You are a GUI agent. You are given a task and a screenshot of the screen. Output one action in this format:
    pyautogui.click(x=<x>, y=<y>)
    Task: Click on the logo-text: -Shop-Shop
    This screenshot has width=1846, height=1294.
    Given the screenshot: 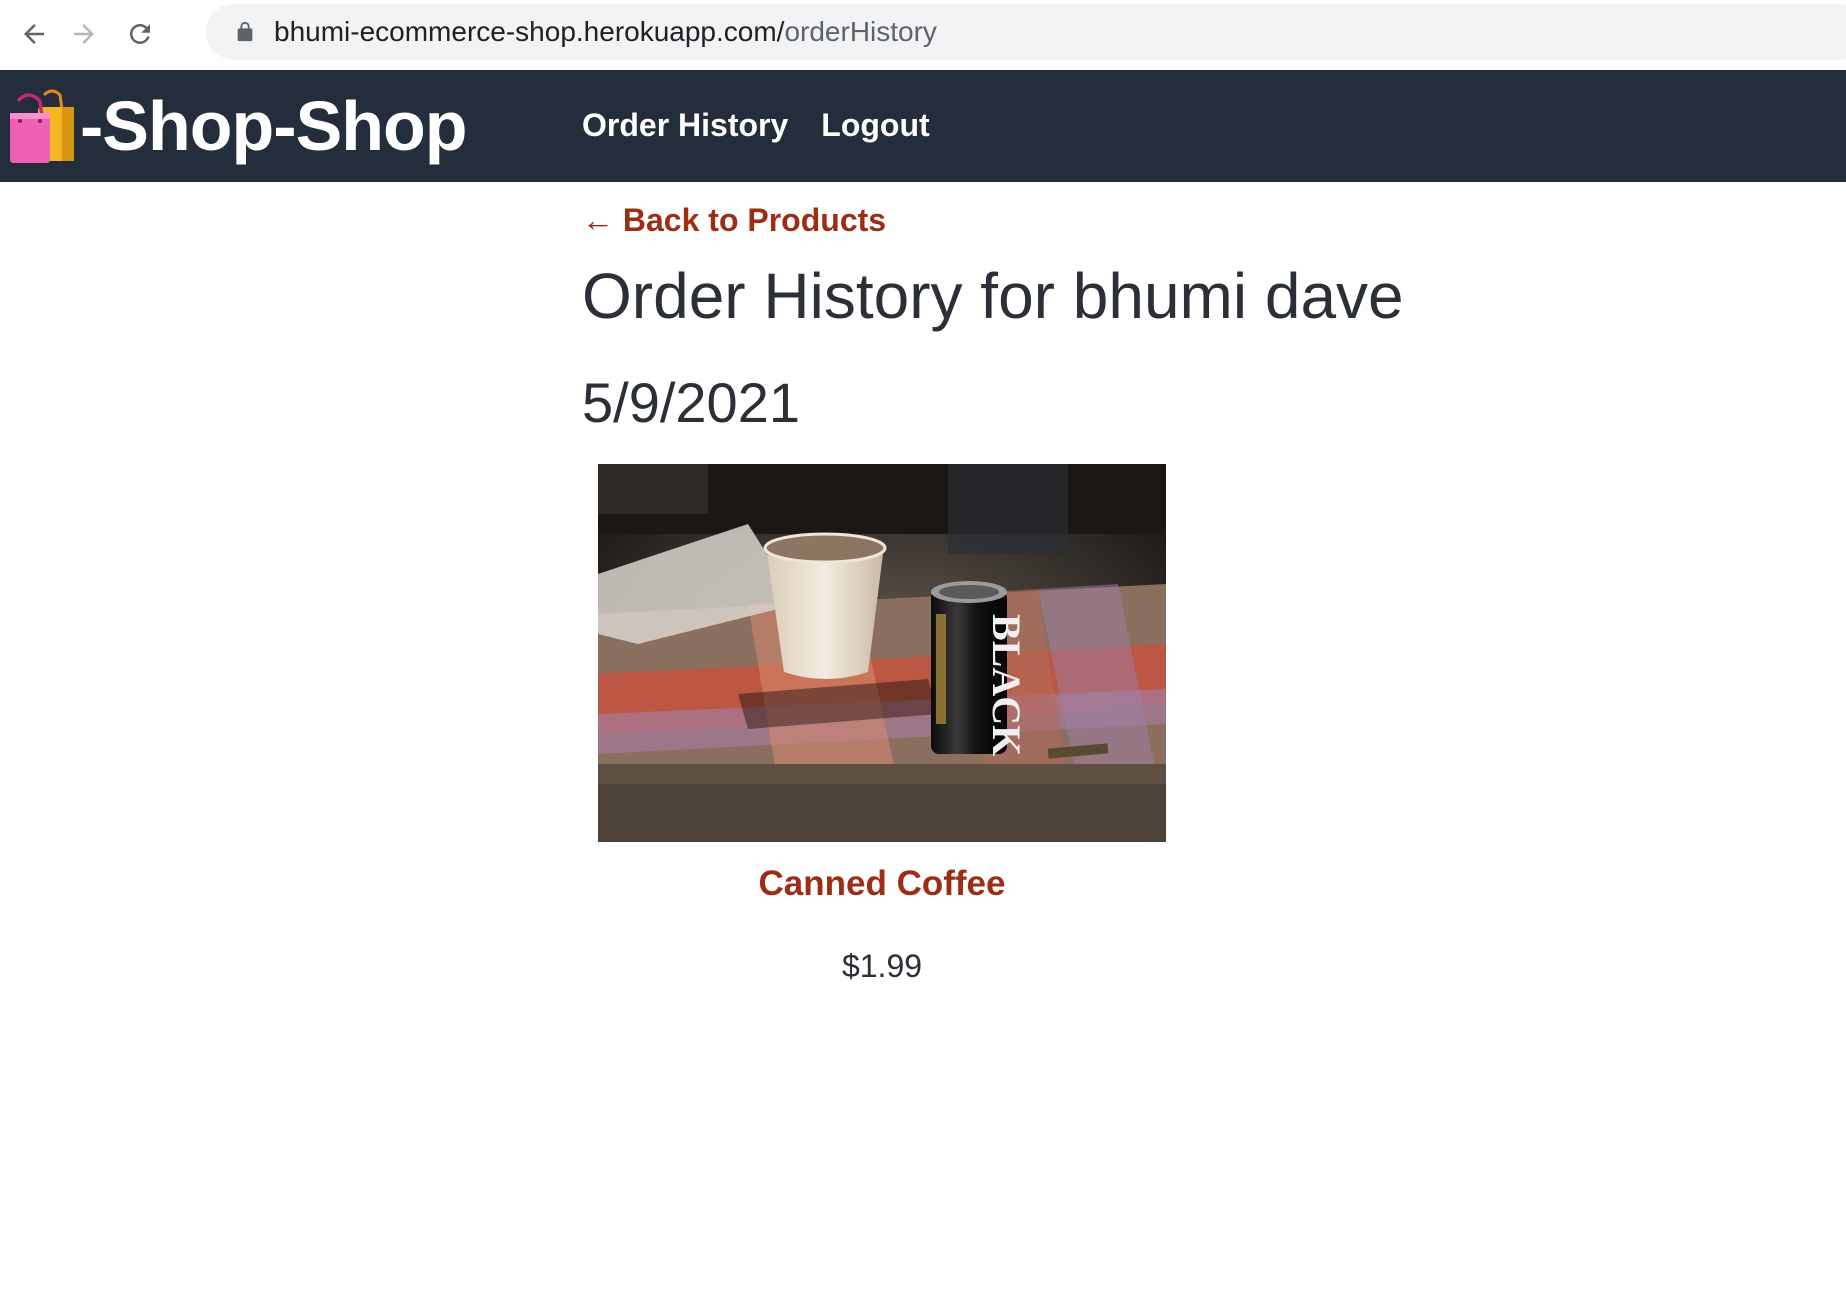 What is the action you would take?
    pyautogui.click(x=274, y=126)
    